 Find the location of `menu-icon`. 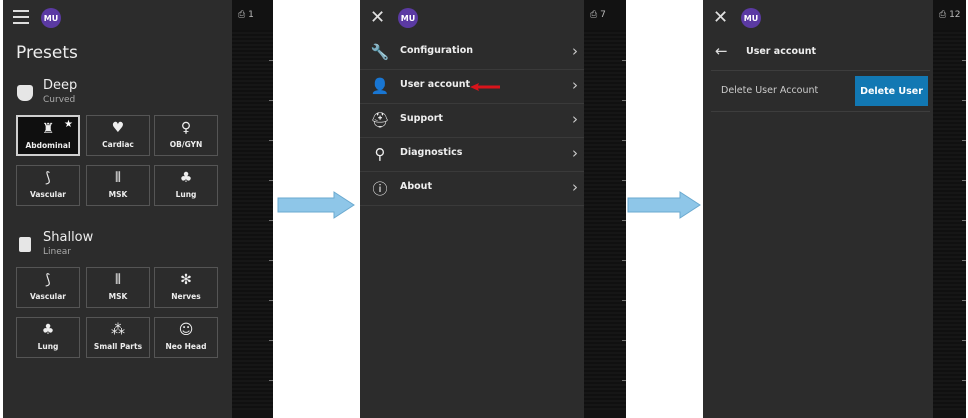

menu-icon is located at coordinates (21, 17).